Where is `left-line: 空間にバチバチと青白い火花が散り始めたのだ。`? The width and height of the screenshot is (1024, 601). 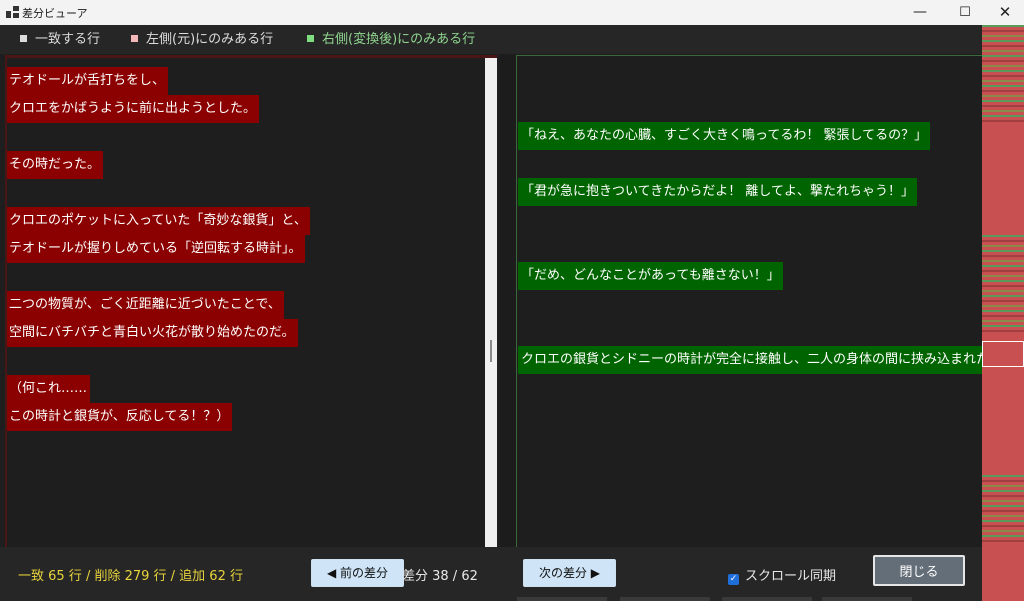
left-line: 空間にバチバチと青白い火花が散り始めたのだ。 is located at coordinates (245, 333).